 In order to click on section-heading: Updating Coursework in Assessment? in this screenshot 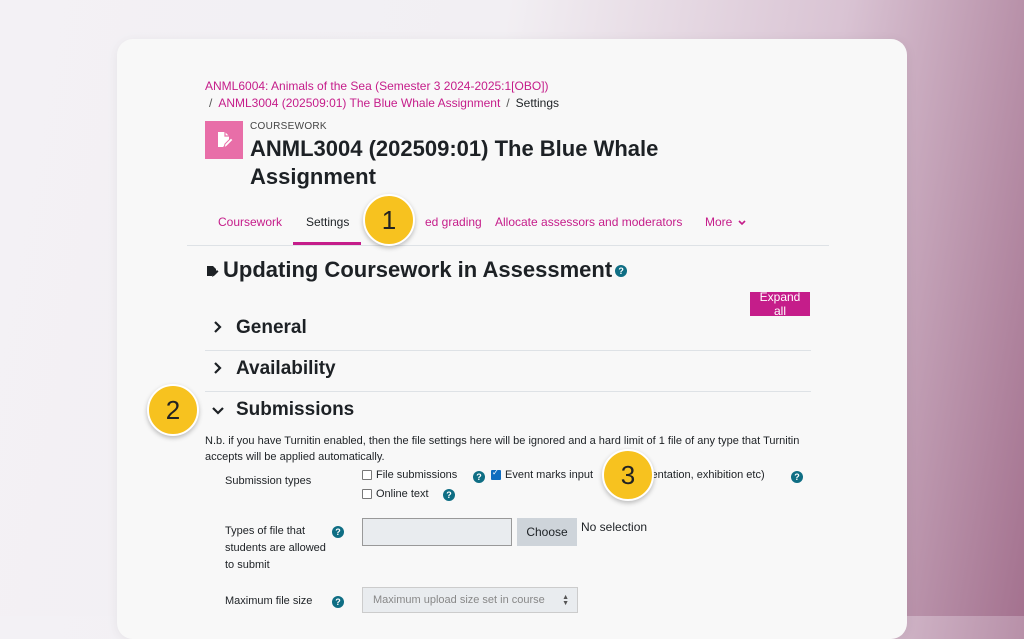, I will do `click(416, 270)`.